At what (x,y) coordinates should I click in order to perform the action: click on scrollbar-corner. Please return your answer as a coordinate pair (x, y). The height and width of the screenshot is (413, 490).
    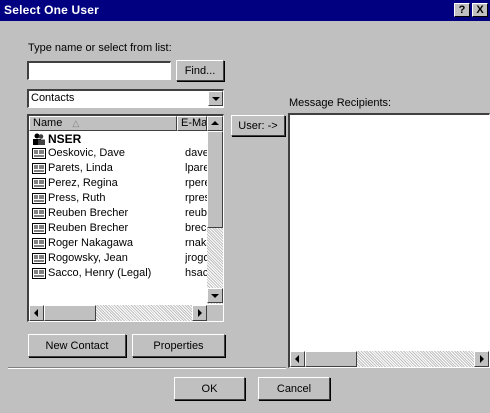
    Looking at the image, I should click on (215, 313).